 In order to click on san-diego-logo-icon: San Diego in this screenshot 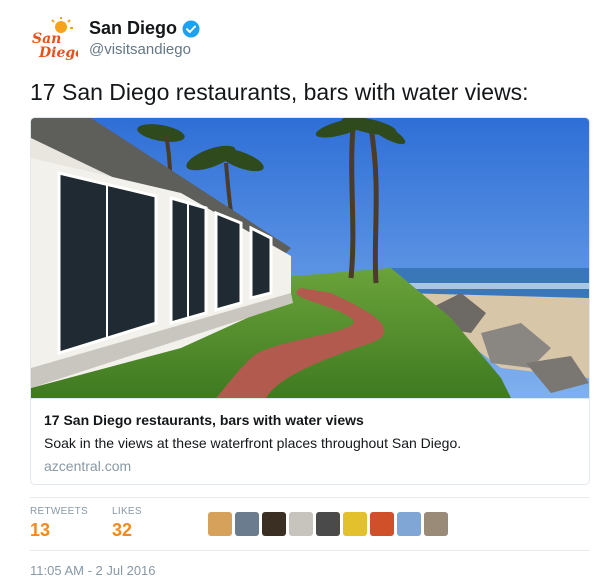, I will do `click(58, 39)`.